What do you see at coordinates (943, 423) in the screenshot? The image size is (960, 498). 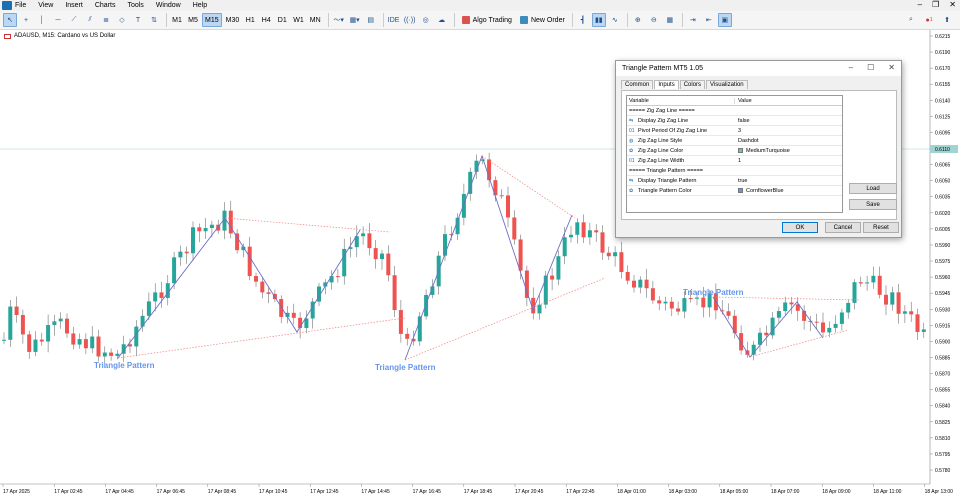 I see `price-label: 0.5825` at bounding box center [943, 423].